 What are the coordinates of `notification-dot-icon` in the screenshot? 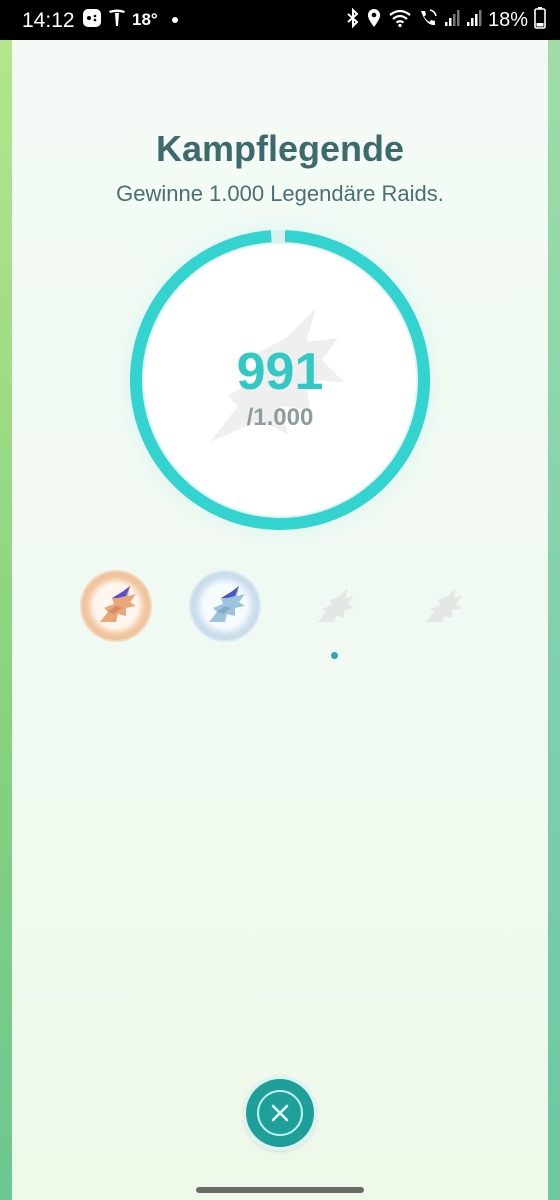 It's located at (174, 20).